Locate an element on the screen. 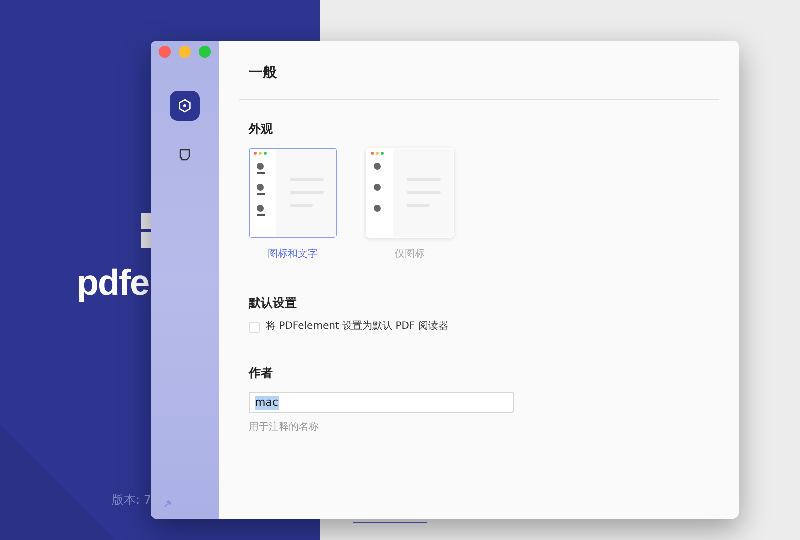 Image resolution: width=800 pixels, height=540 pixels. minimize-button is located at coordinates (185, 52).